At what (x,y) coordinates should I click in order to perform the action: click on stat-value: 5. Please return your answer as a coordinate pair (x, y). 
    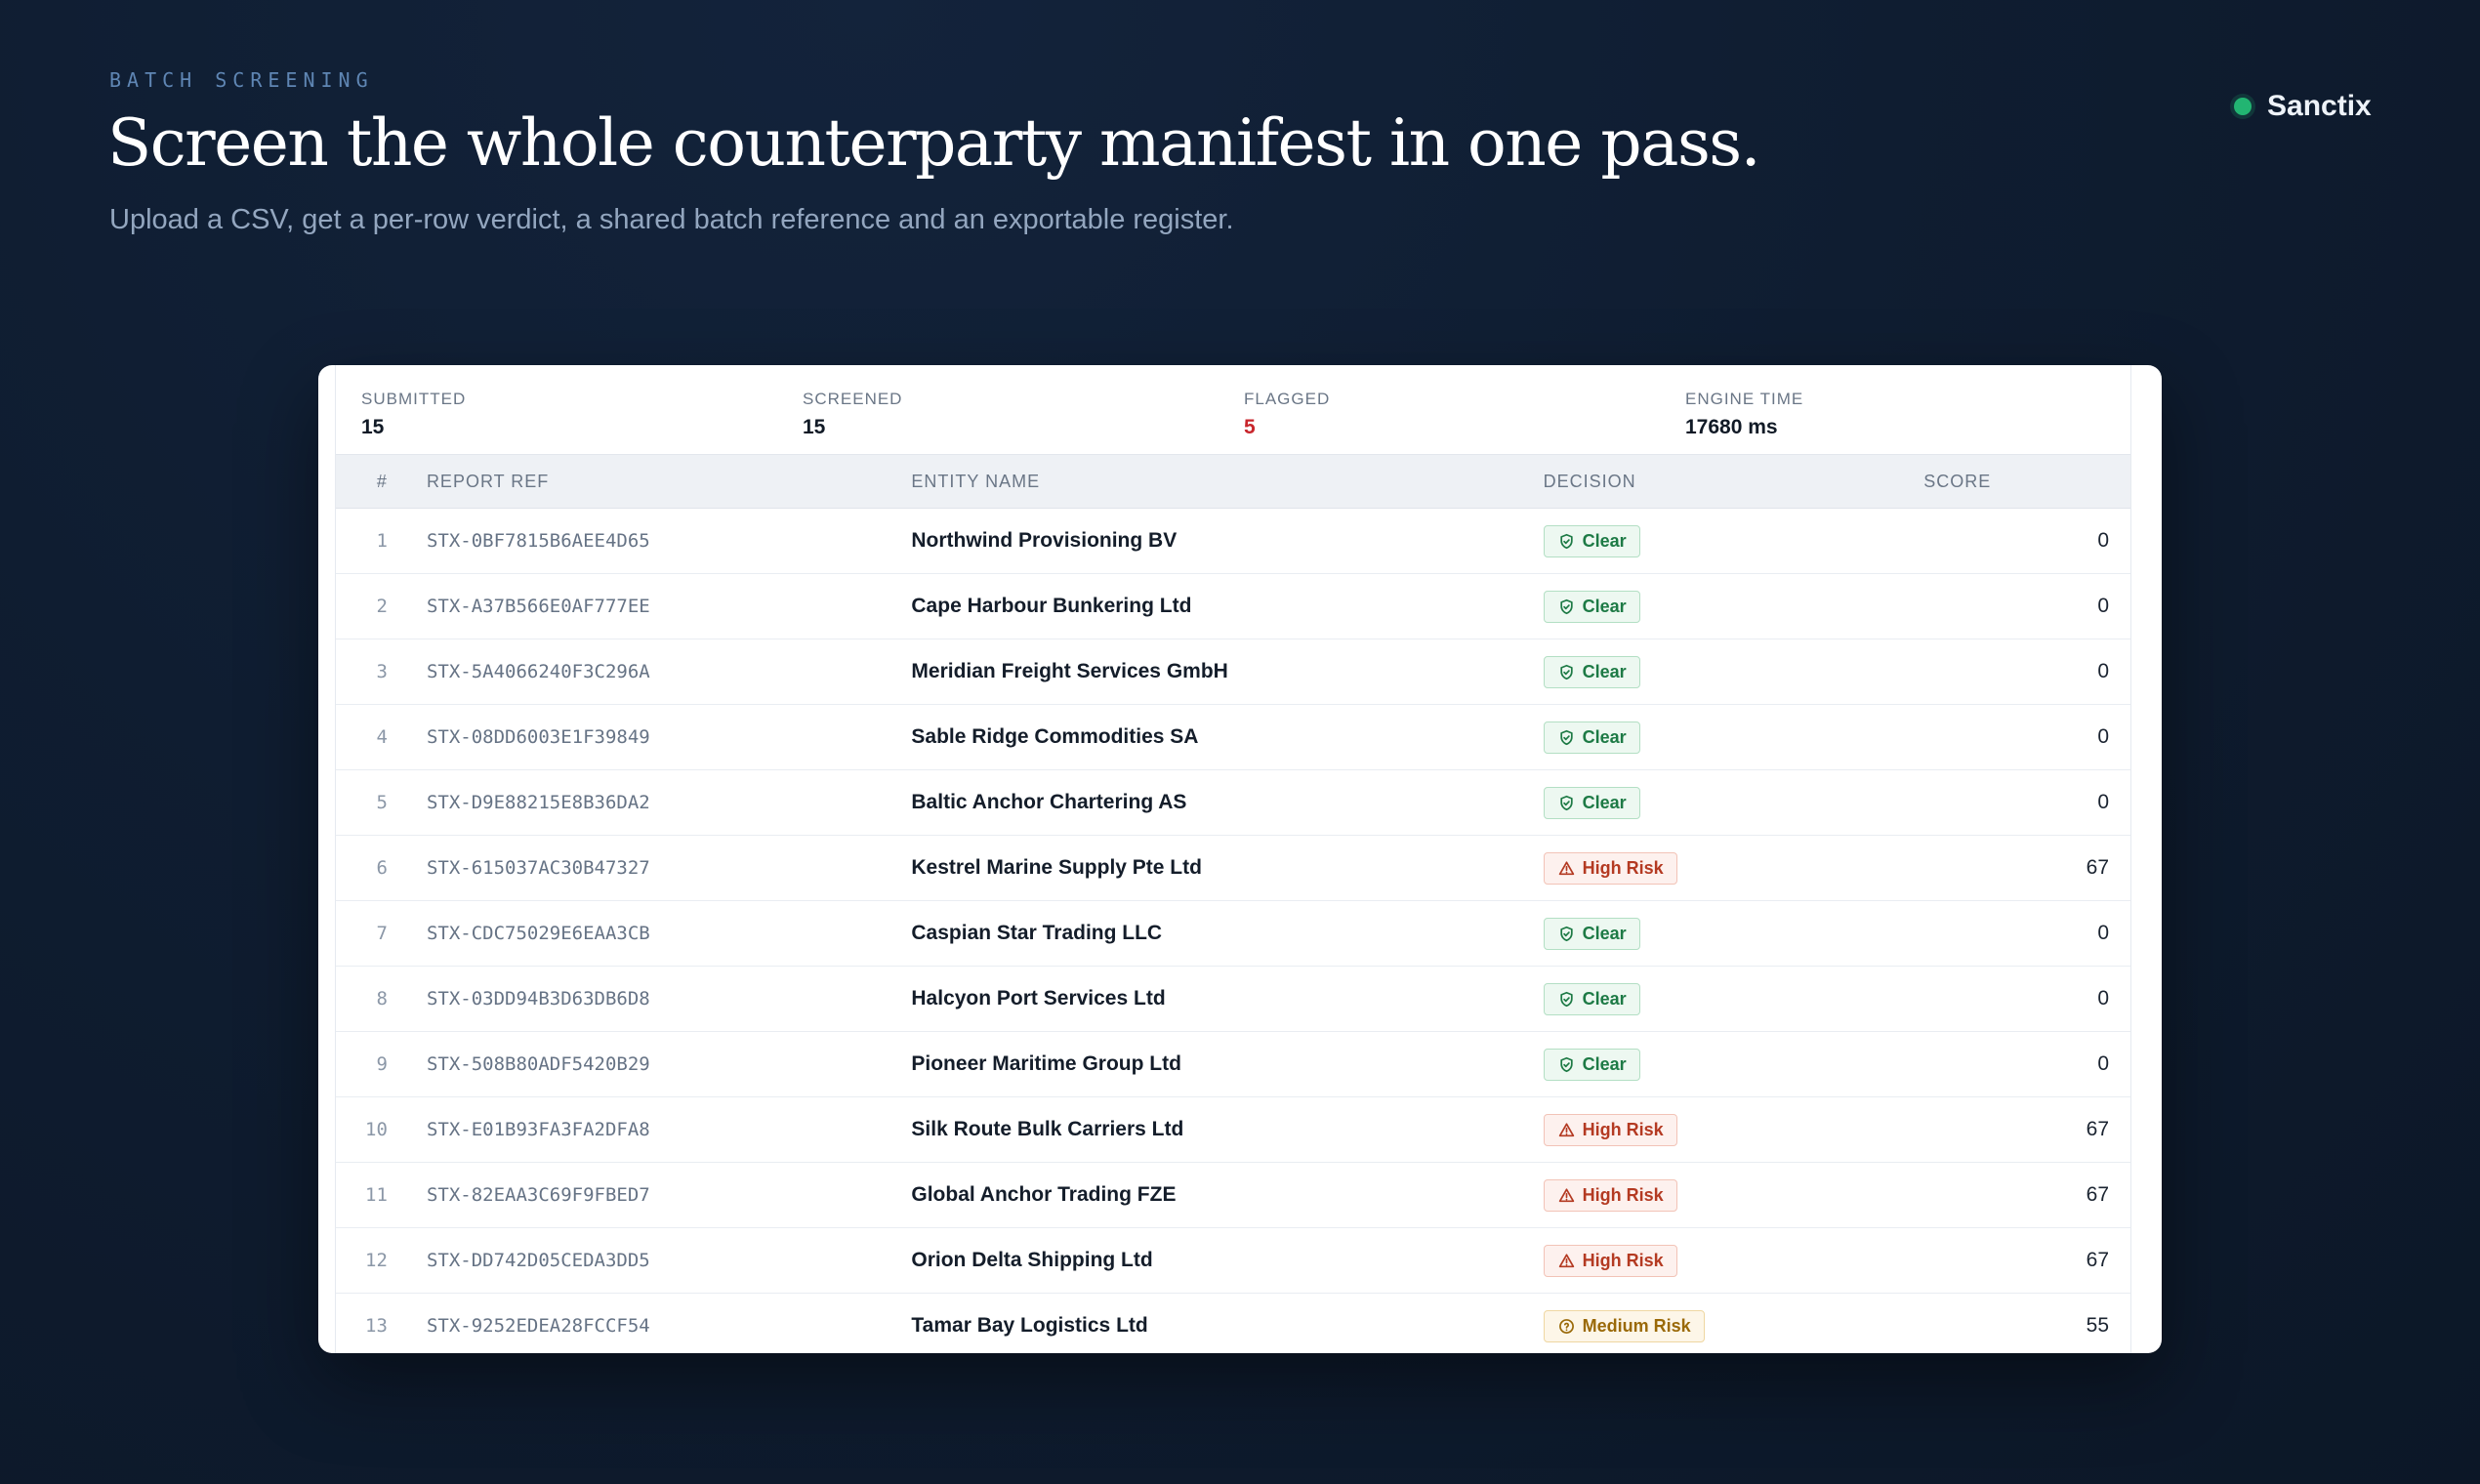
    Looking at the image, I should click on (1250, 427).